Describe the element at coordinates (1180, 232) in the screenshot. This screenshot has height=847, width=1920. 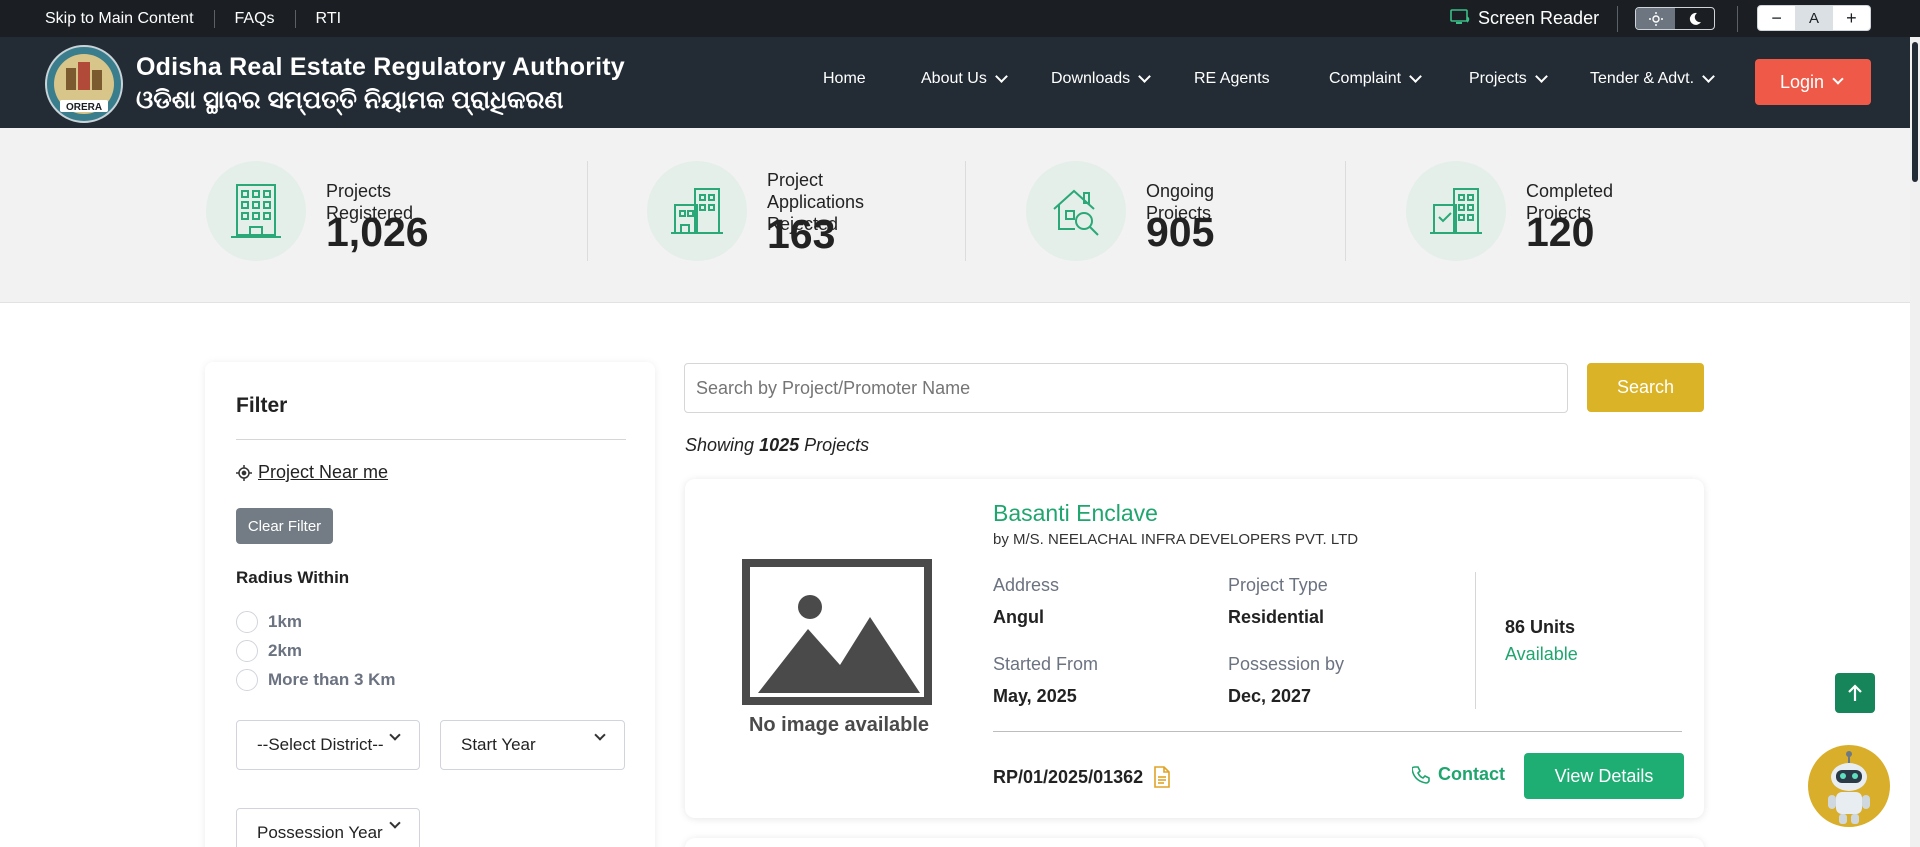
I see `stat-value: 905` at that location.